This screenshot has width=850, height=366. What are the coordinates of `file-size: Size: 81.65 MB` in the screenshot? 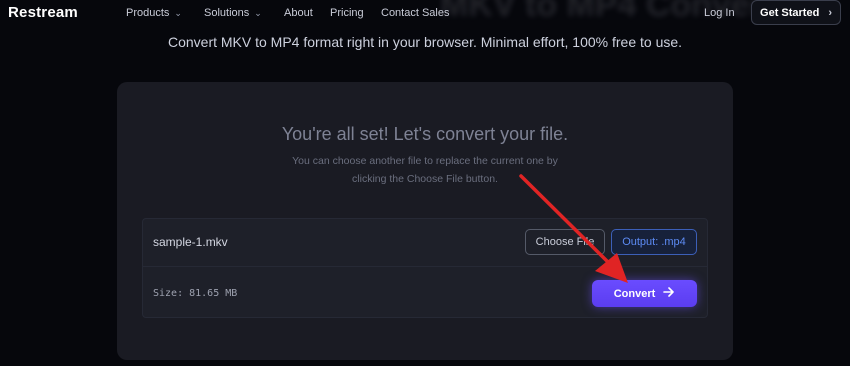 It's located at (195, 293).